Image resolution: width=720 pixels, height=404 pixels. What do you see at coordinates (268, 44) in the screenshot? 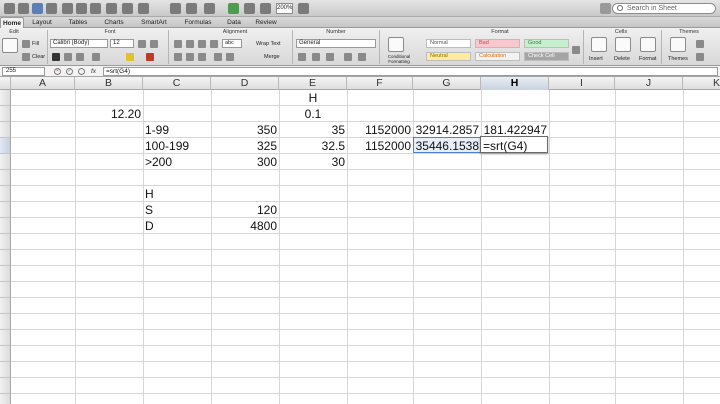
I see `wrap-text-button: Wrap Text` at bounding box center [268, 44].